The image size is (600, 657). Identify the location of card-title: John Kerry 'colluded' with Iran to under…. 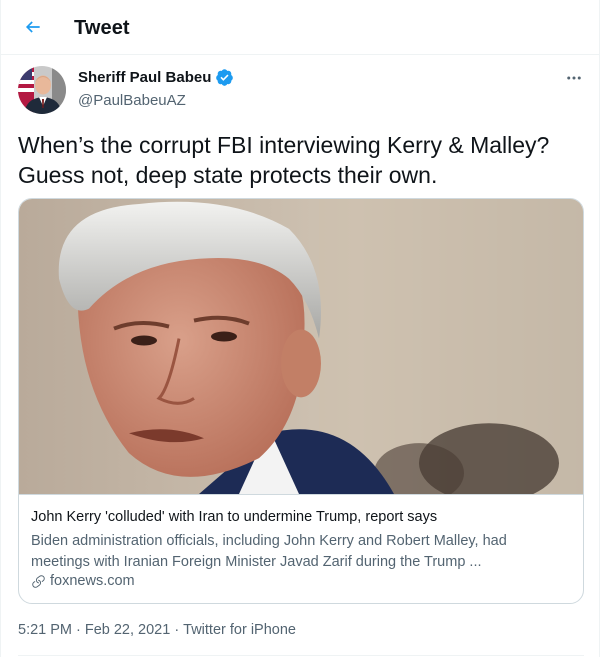
(234, 517).